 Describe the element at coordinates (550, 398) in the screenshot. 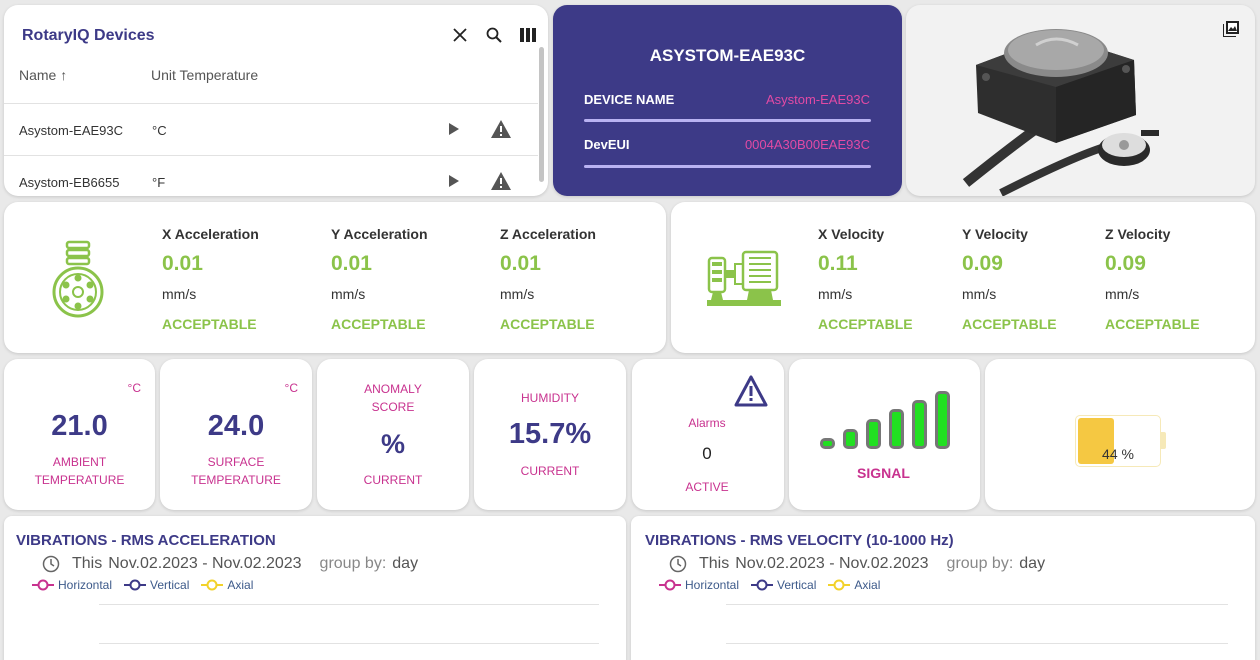

I see `humidity-label: HUMIDITY` at that location.